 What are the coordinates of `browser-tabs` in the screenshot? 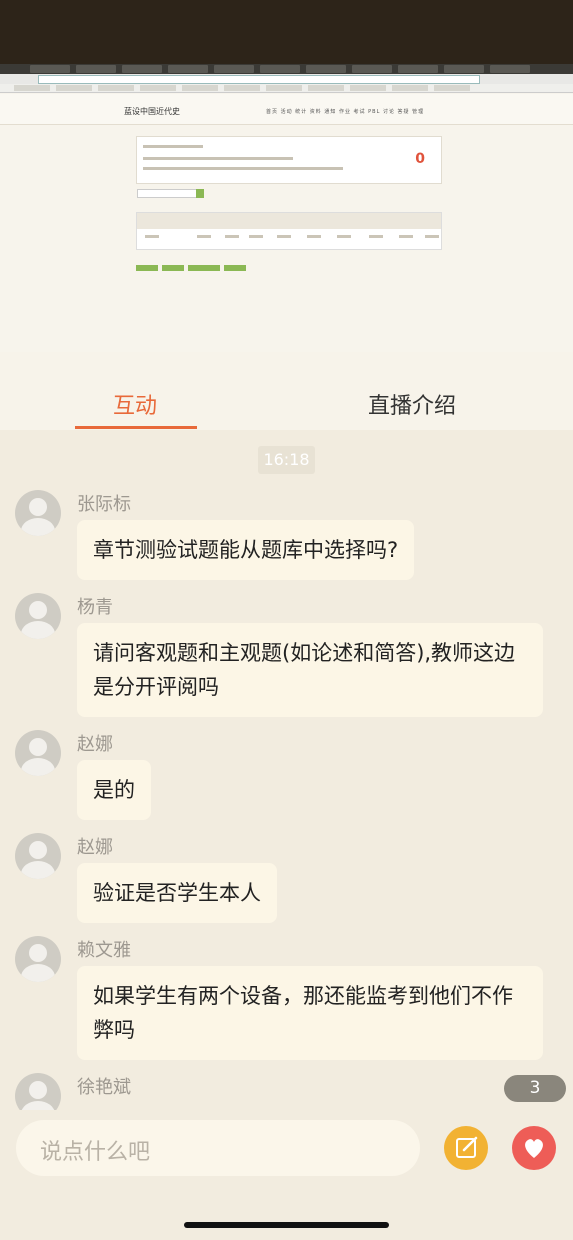 It's located at (286, 69).